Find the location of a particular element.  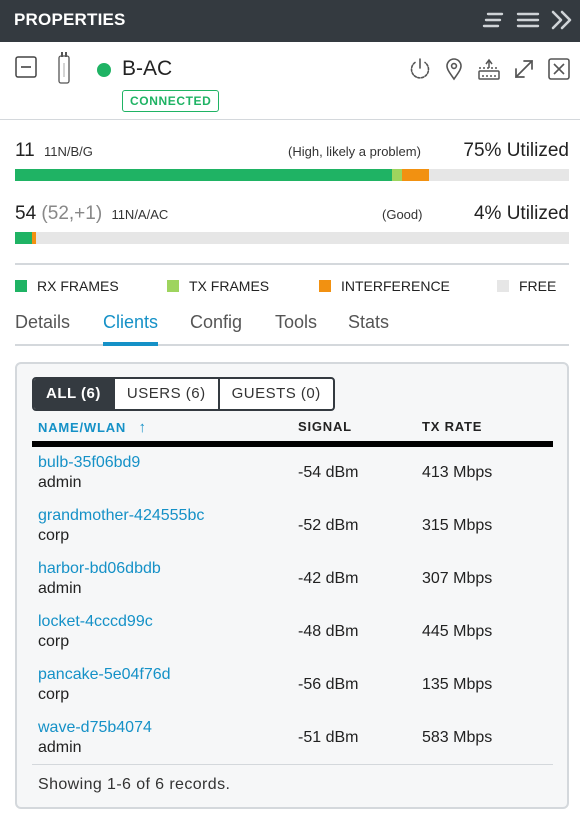

device-summary: B-AC CONNECTED is located at coordinates (290, 81).